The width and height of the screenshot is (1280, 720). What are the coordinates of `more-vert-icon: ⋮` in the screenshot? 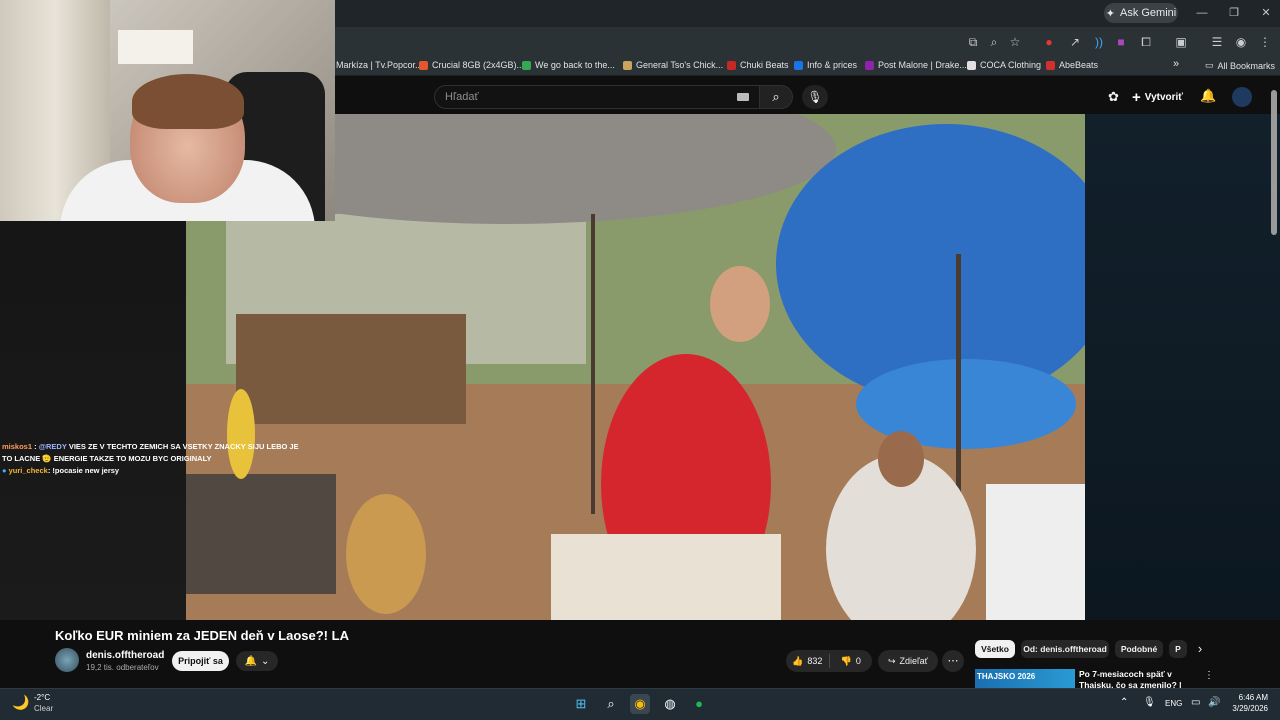 It's located at (1209, 675).